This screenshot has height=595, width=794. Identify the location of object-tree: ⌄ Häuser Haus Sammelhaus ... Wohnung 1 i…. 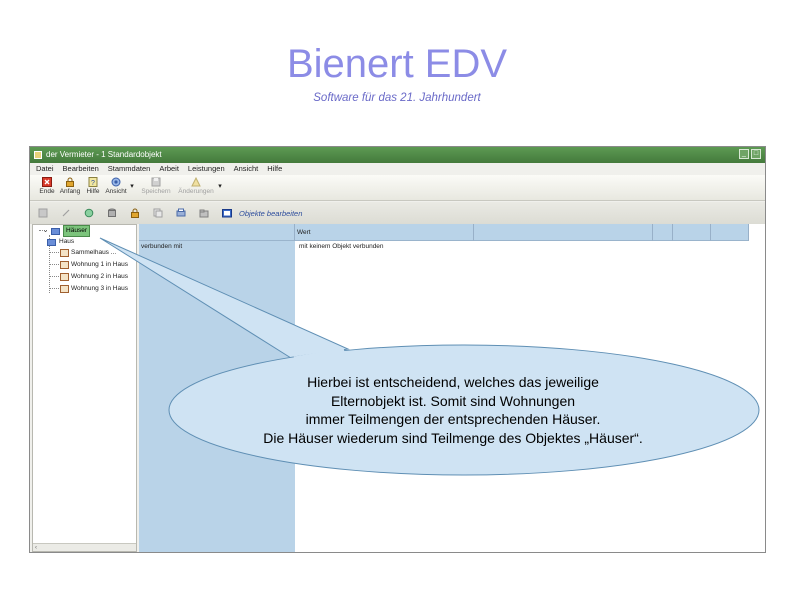
(84, 388).